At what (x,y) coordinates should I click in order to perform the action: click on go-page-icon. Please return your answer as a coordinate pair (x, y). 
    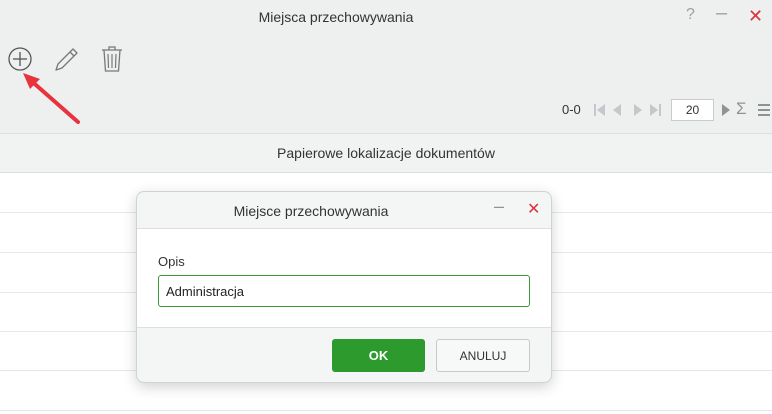
    Looking at the image, I should click on (725, 110).